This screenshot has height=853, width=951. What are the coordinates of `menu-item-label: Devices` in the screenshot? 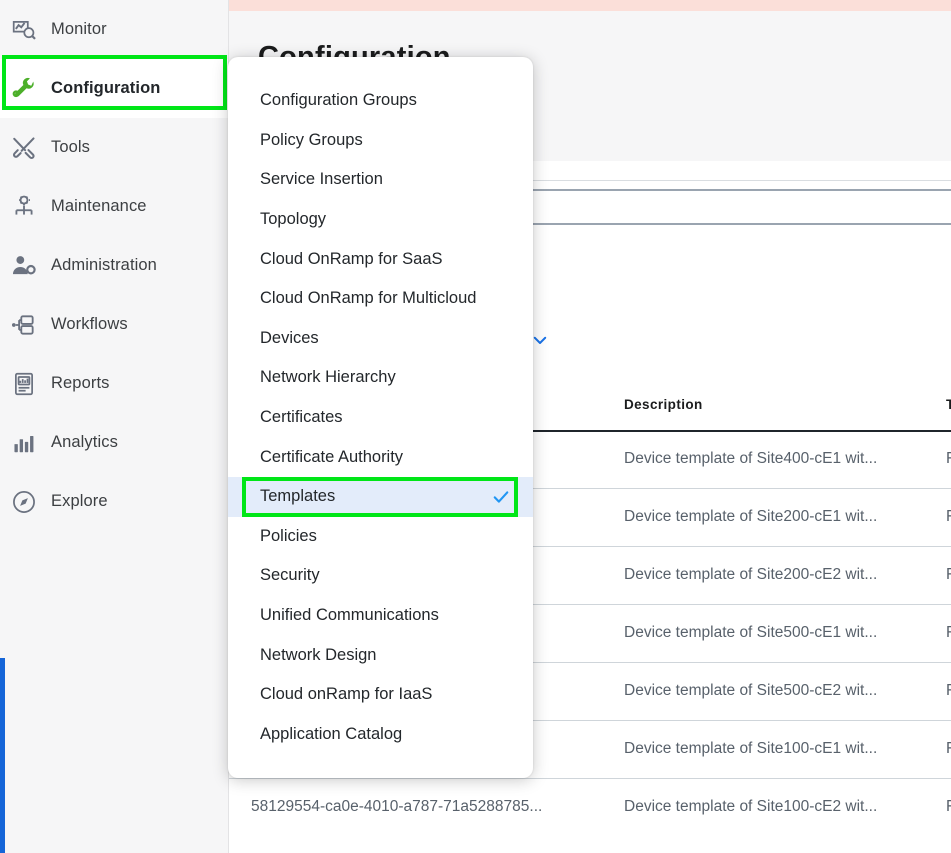 It's located at (289, 337).